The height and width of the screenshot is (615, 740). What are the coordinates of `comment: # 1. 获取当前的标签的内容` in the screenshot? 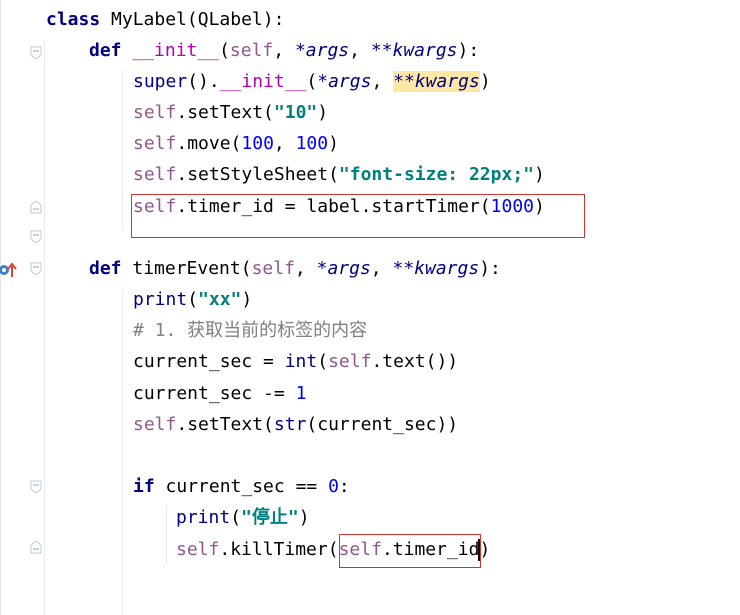 It's located at (250, 330).